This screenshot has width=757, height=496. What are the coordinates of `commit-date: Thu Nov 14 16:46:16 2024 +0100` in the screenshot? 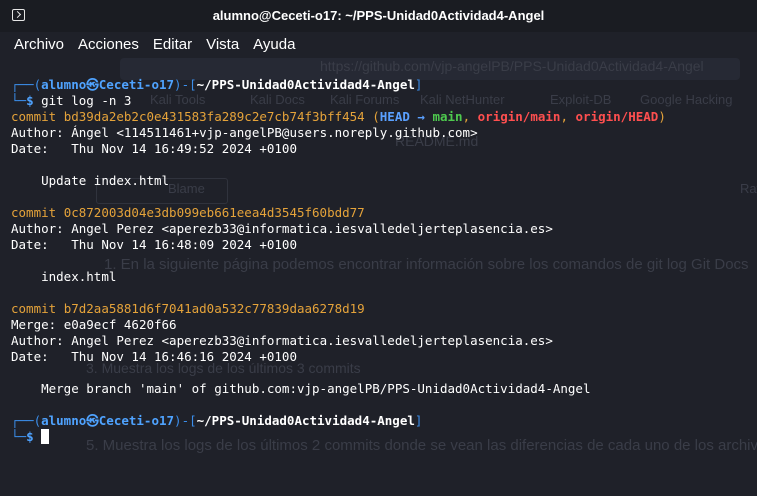 It's located at (184, 356).